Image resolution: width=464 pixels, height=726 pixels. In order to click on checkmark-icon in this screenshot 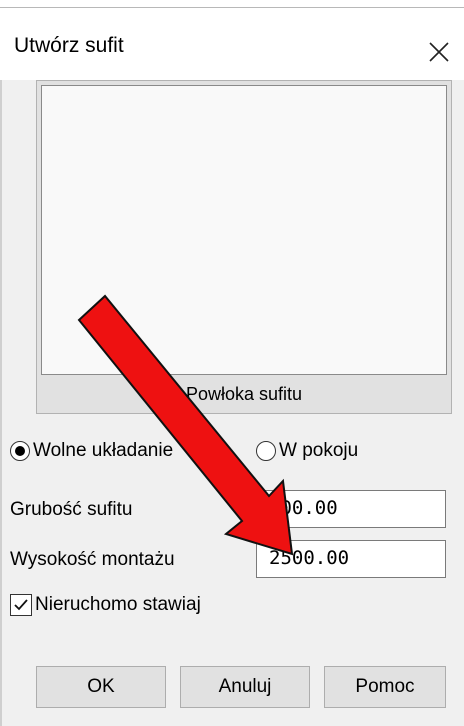, I will do `click(21, 605)`.